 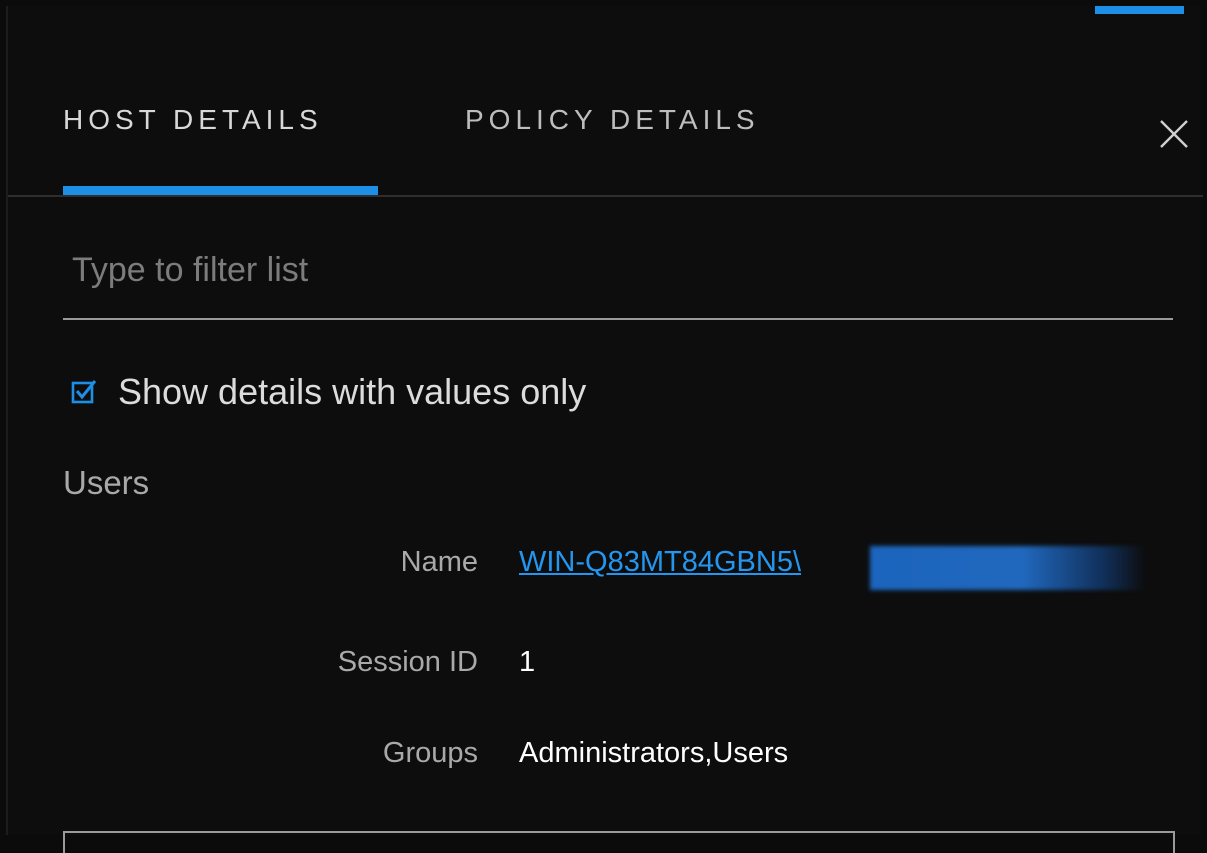 I want to click on tab-policy-details: POLICY DETAILS, so click(x=612, y=120).